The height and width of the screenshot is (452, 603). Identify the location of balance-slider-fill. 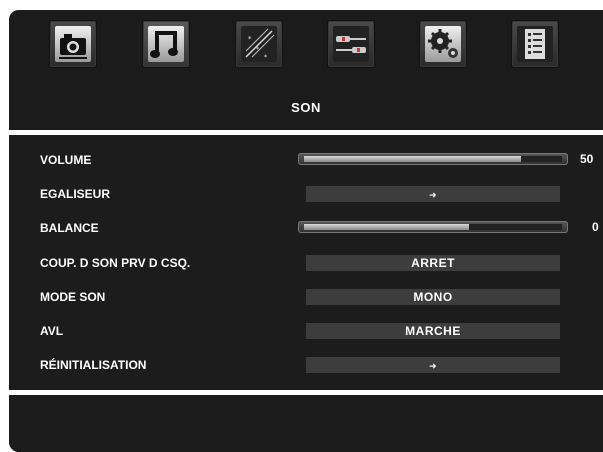
(387, 227).